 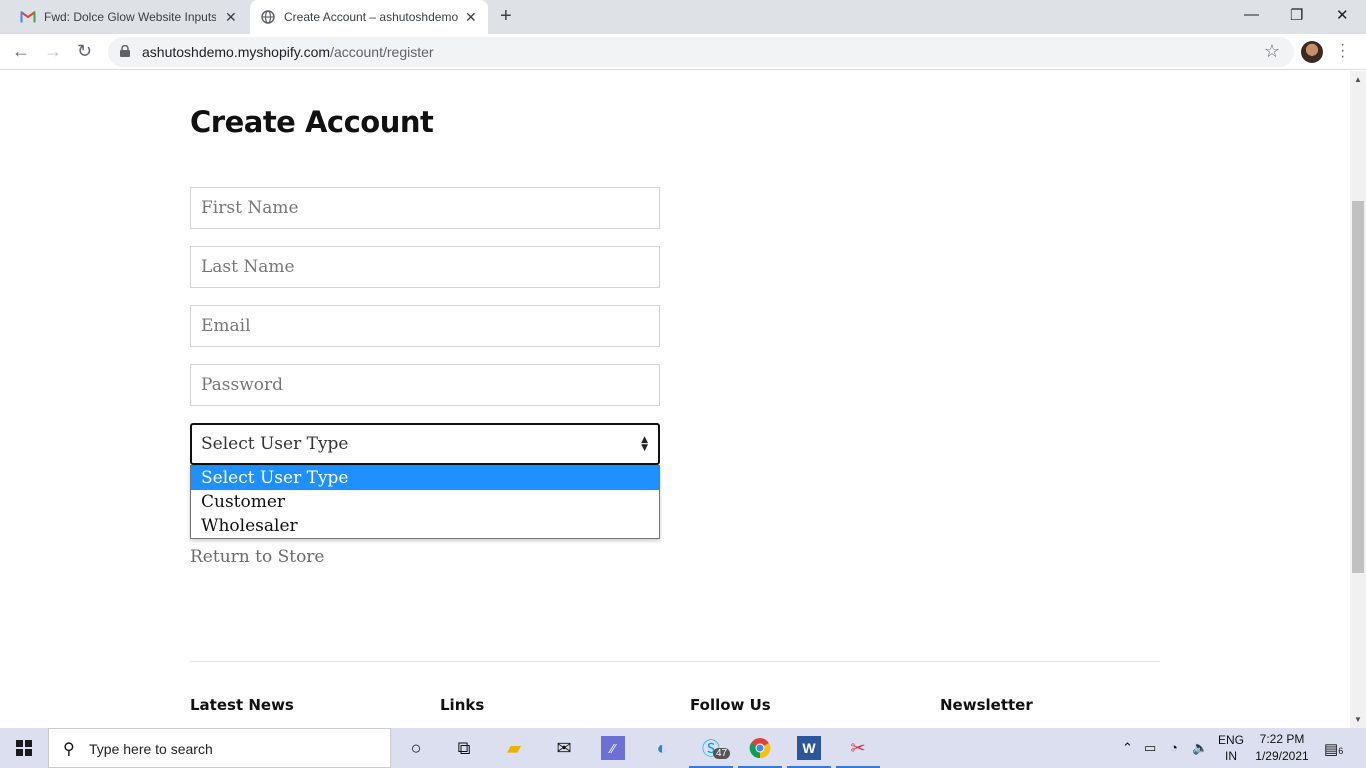 What do you see at coordinates (275, 444) in the screenshot?
I see `user-type-selected-value: Select User Type` at bounding box center [275, 444].